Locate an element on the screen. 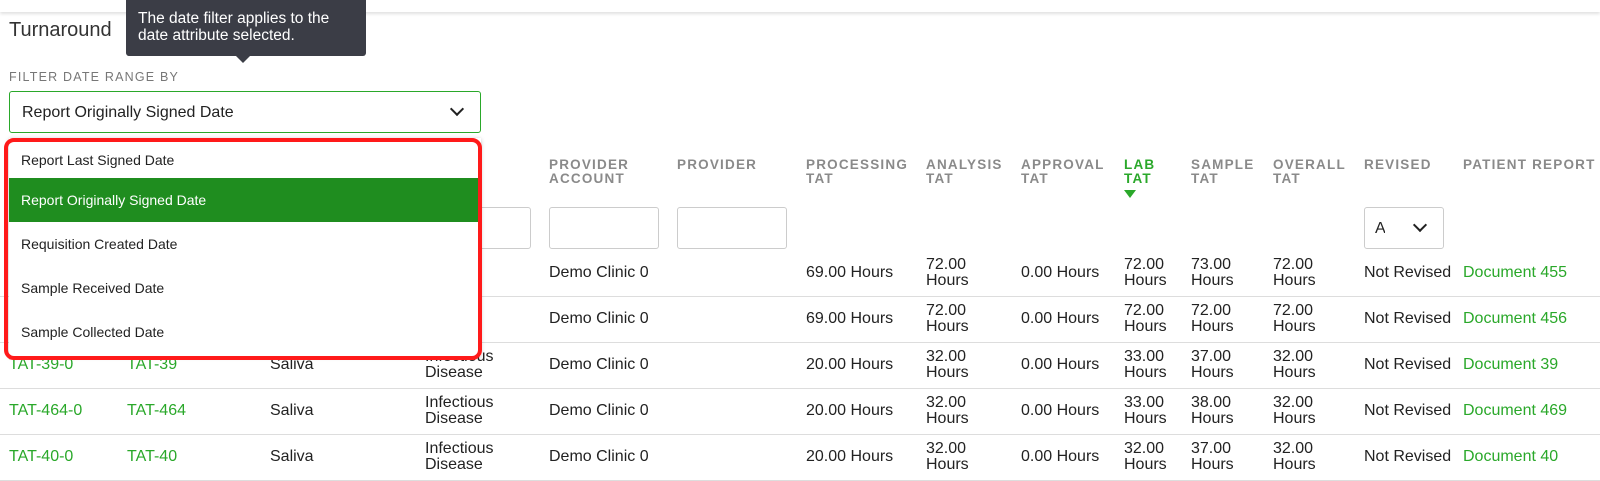  header-revised: REVISED is located at coordinates (1398, 165).